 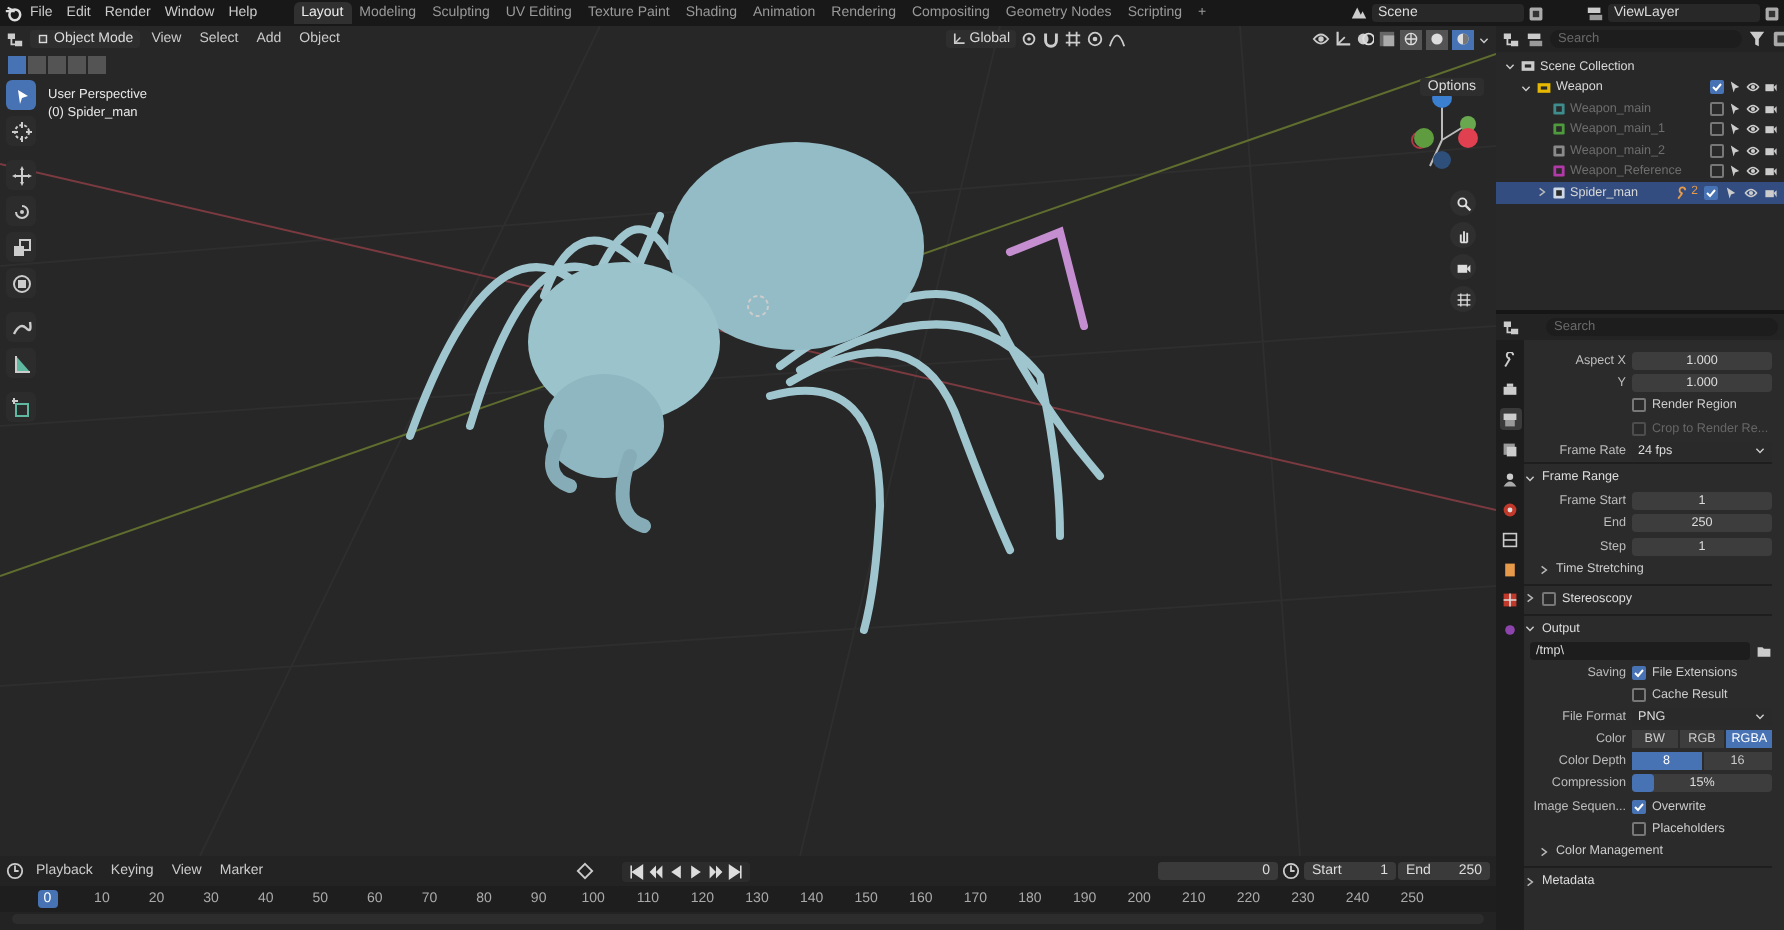 I want to click on frame-icon, so click(x=1510, y=539).